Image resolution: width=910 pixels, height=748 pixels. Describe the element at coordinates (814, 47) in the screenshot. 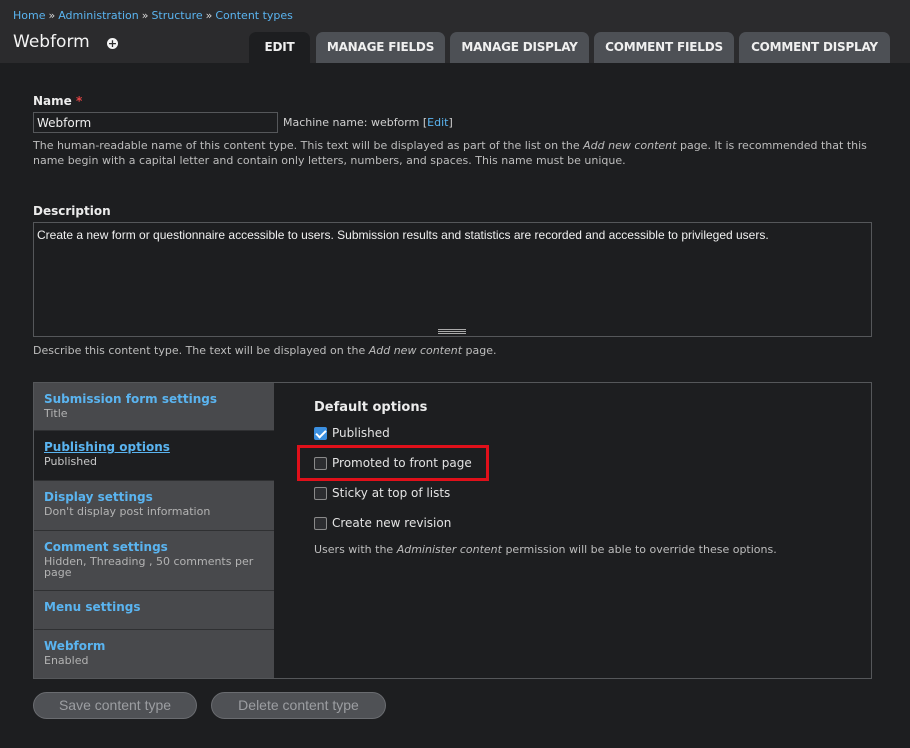

I see `tab-comment-display: COMMENT DISPLAY` at that location.